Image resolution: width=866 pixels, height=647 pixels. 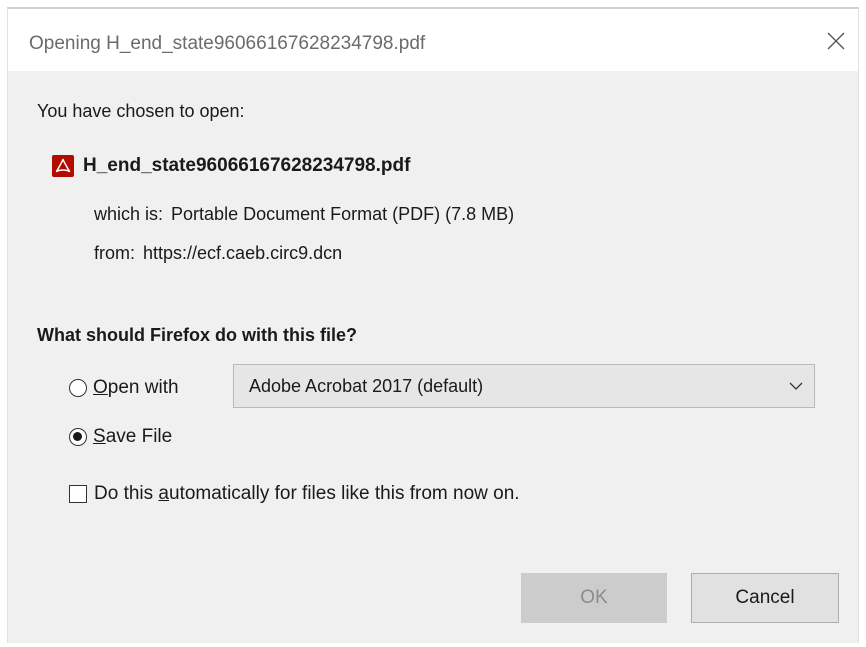 I want to click on auto-action-checkbox-box, so click(x=78, y=494).